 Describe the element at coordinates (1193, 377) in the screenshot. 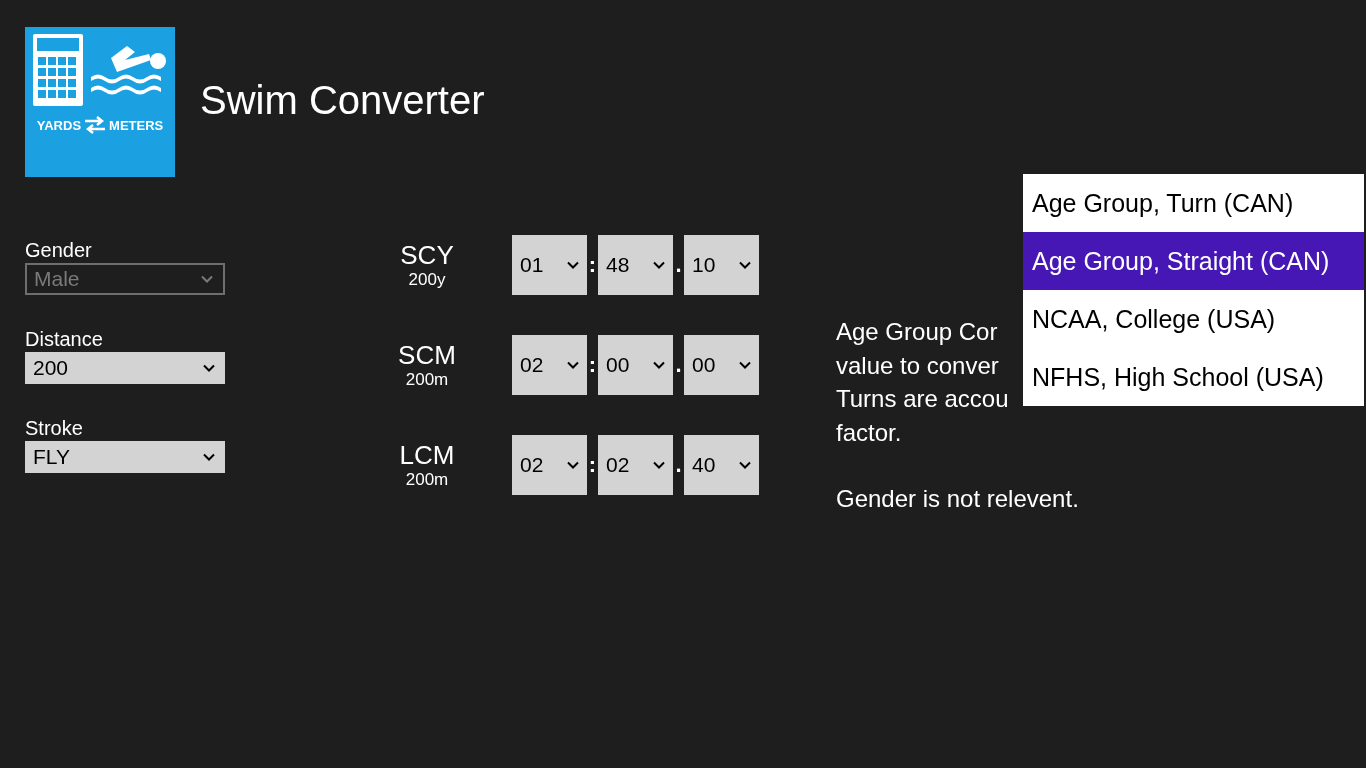

I see `menu-item: NFHS, High School (USA)` at that location.